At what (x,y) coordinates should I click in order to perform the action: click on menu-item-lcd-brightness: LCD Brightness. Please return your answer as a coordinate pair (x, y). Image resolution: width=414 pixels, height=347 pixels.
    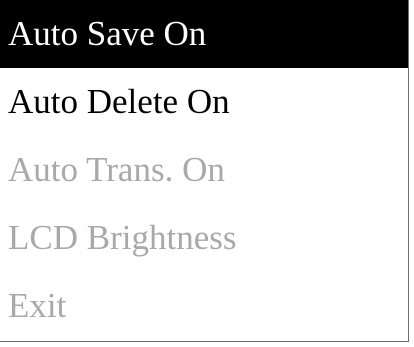
    Looking at the image, I should click on (122, 237).